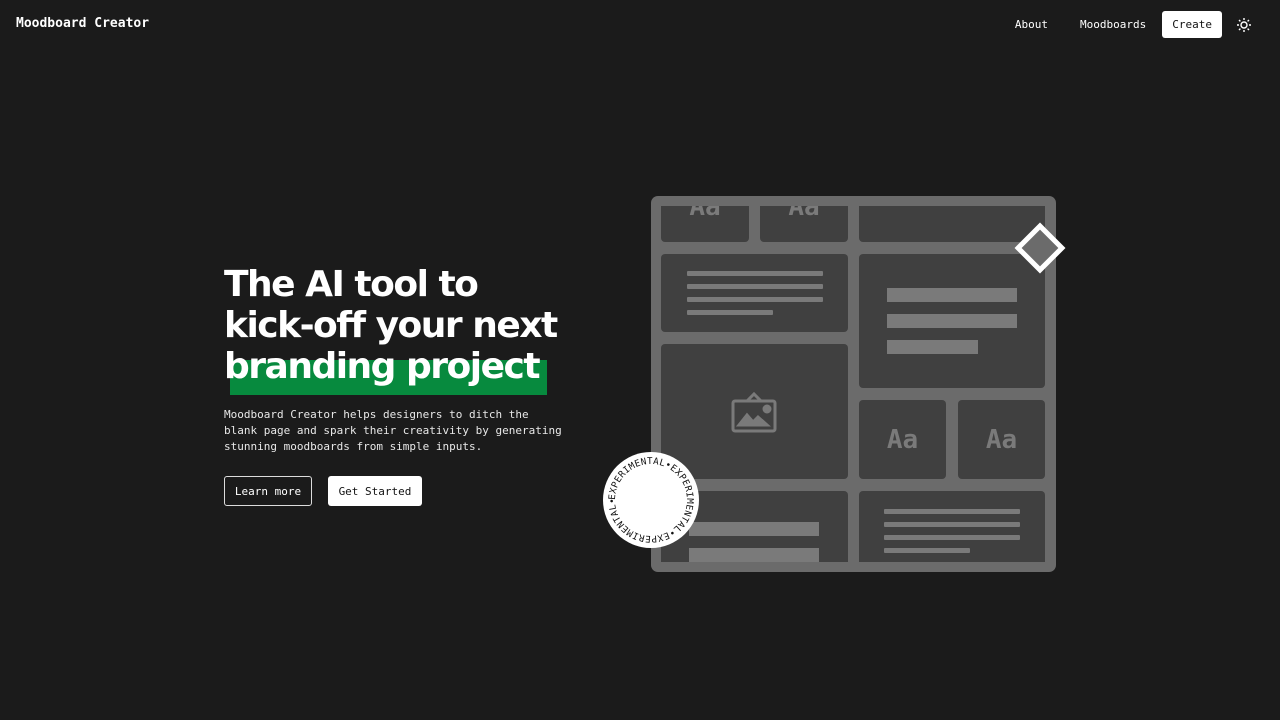  I want to click on nav-about: About, so click(1031, 24).